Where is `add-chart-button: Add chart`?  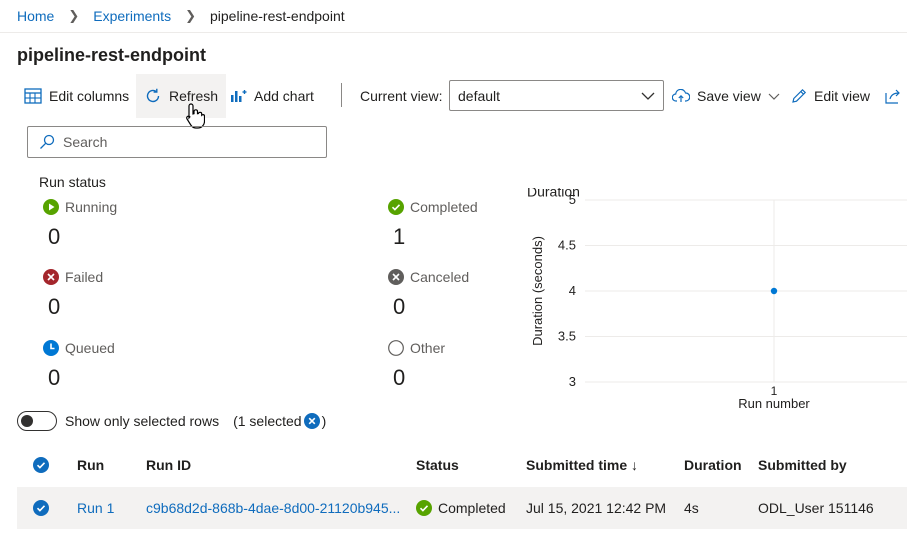
add-chart-button: Add chart is located at coordinates (272, 96).